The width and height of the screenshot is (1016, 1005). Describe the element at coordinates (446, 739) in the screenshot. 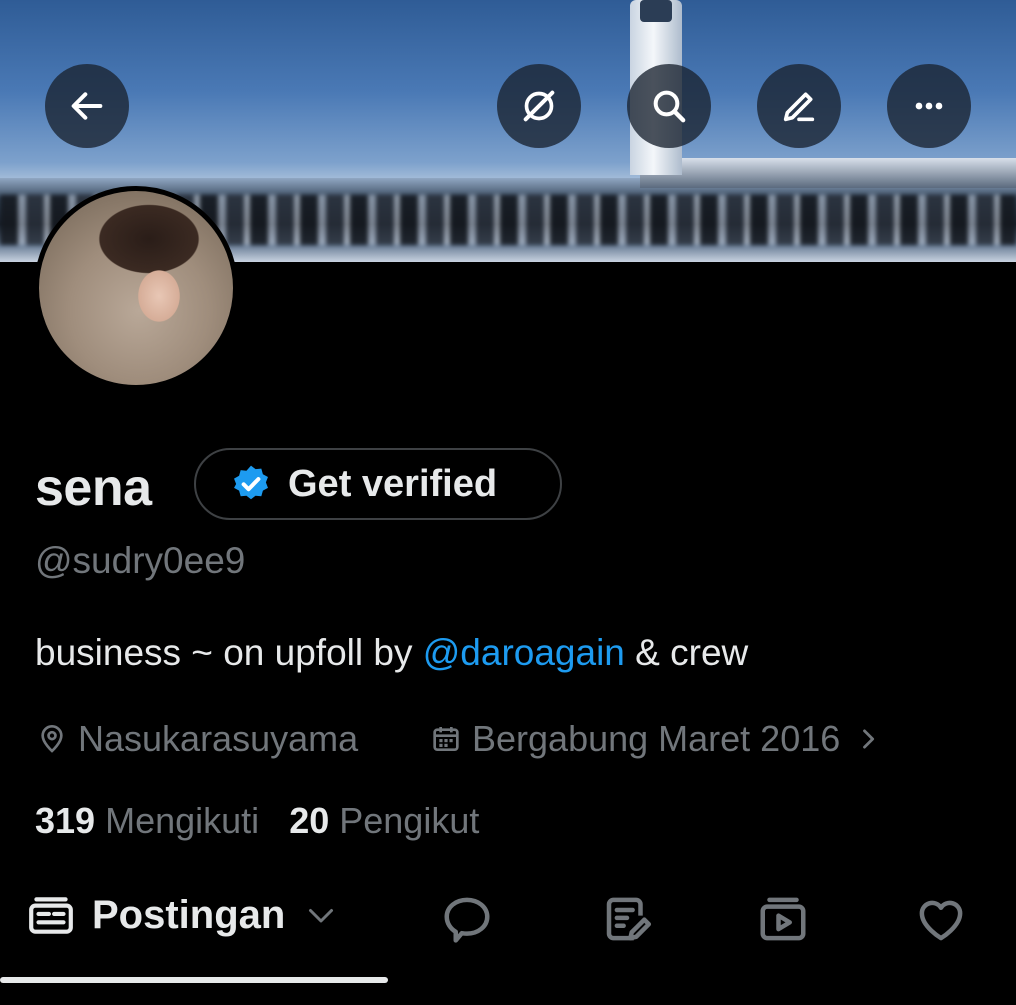

I see `calendar-icon` at that location.